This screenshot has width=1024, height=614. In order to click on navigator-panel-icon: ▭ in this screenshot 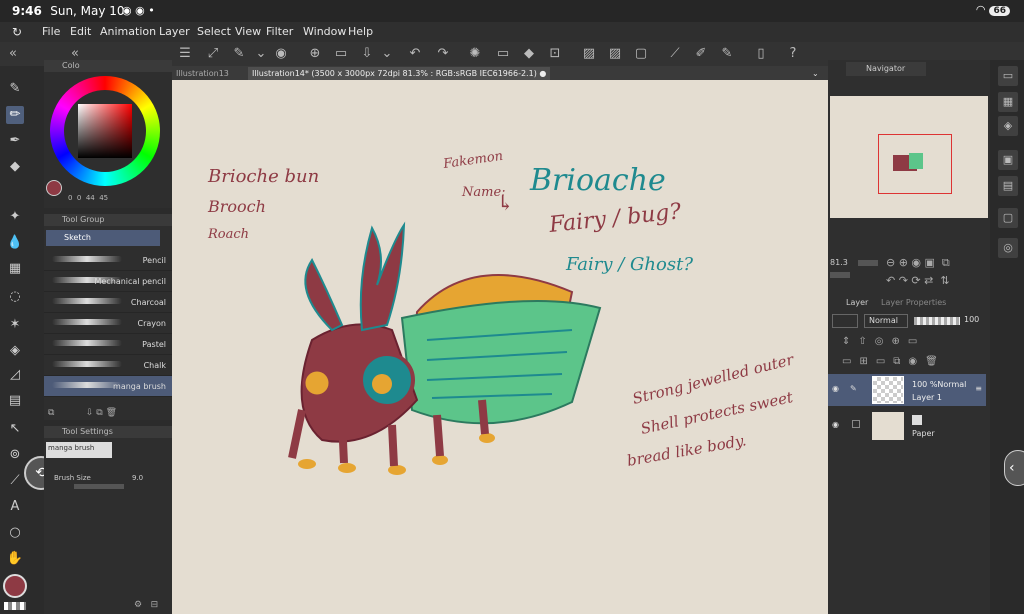, I will do `click(1008, 76)`.